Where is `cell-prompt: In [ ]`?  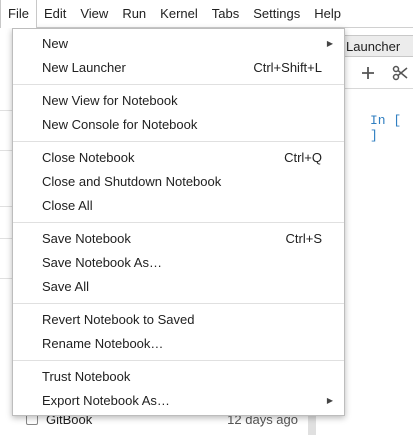 cell-prompt: In [ ] is located at coordinates (386, 128).